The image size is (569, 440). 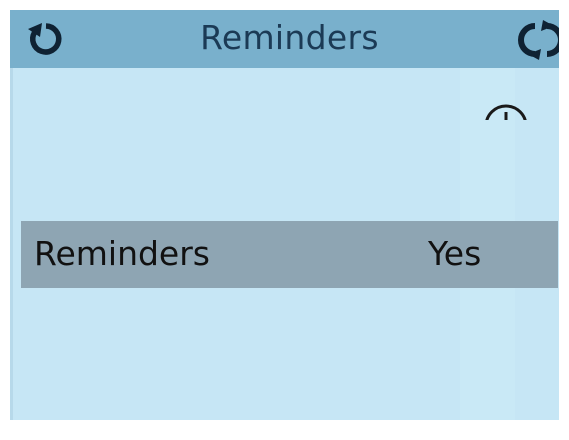 I want to click on setting-row-reminders: Reminders Yes, so click(x=289, y=254).